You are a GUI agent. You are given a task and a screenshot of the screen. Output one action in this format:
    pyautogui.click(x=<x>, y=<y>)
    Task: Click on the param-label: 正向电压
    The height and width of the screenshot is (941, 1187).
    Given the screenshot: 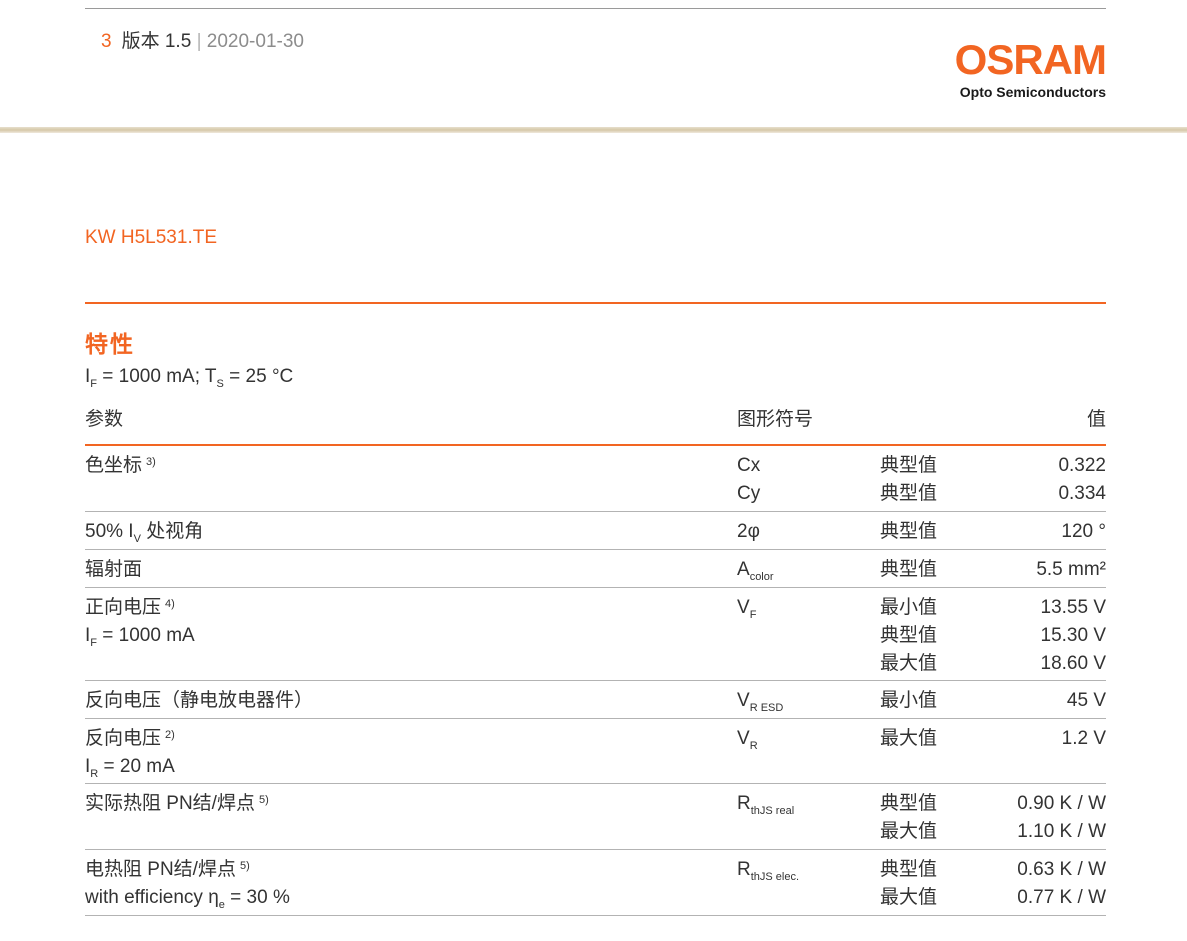 What is the action you would take?
    pyautogui.click(x=123, y=607)
    